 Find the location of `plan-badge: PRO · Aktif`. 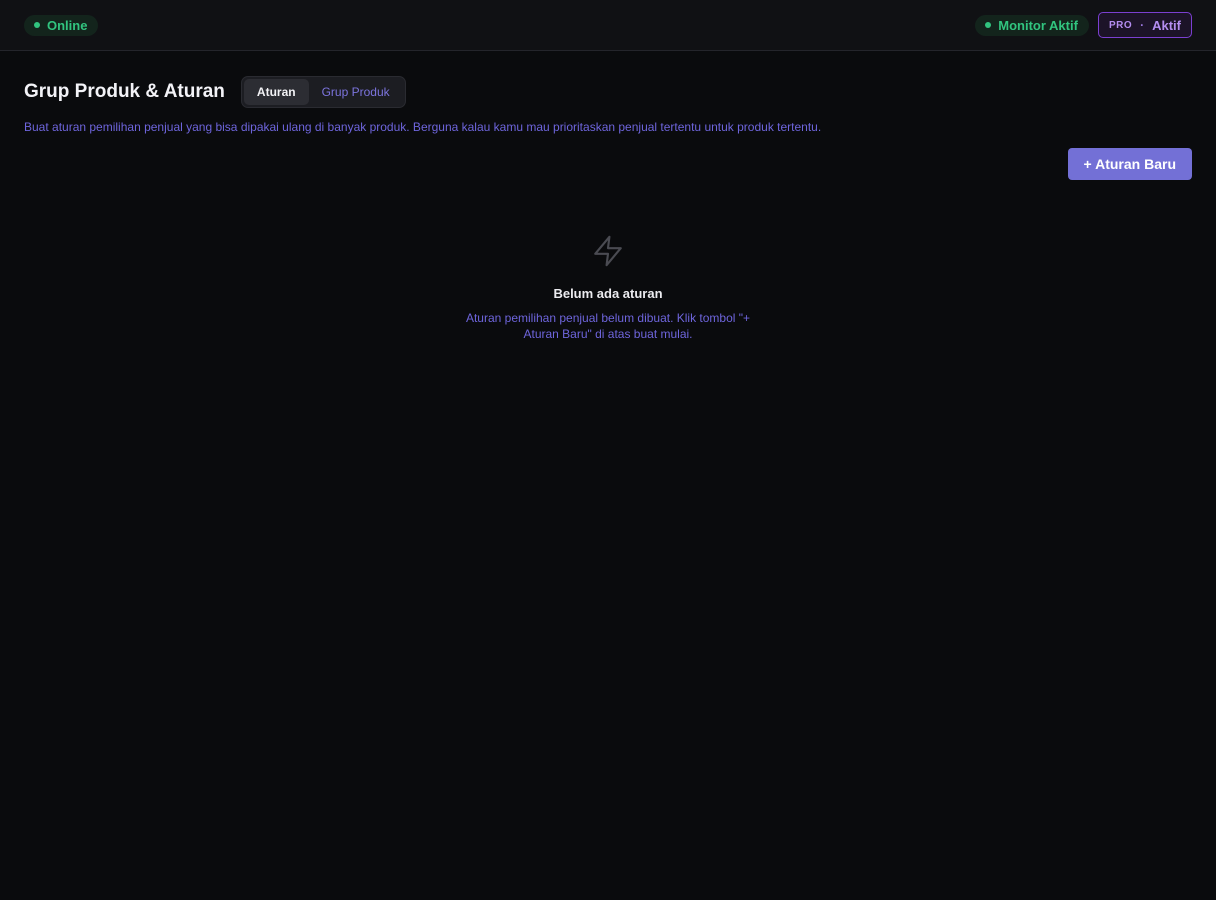

plan-badge: PRO · Aktif is located at coordinates (1144, 25).